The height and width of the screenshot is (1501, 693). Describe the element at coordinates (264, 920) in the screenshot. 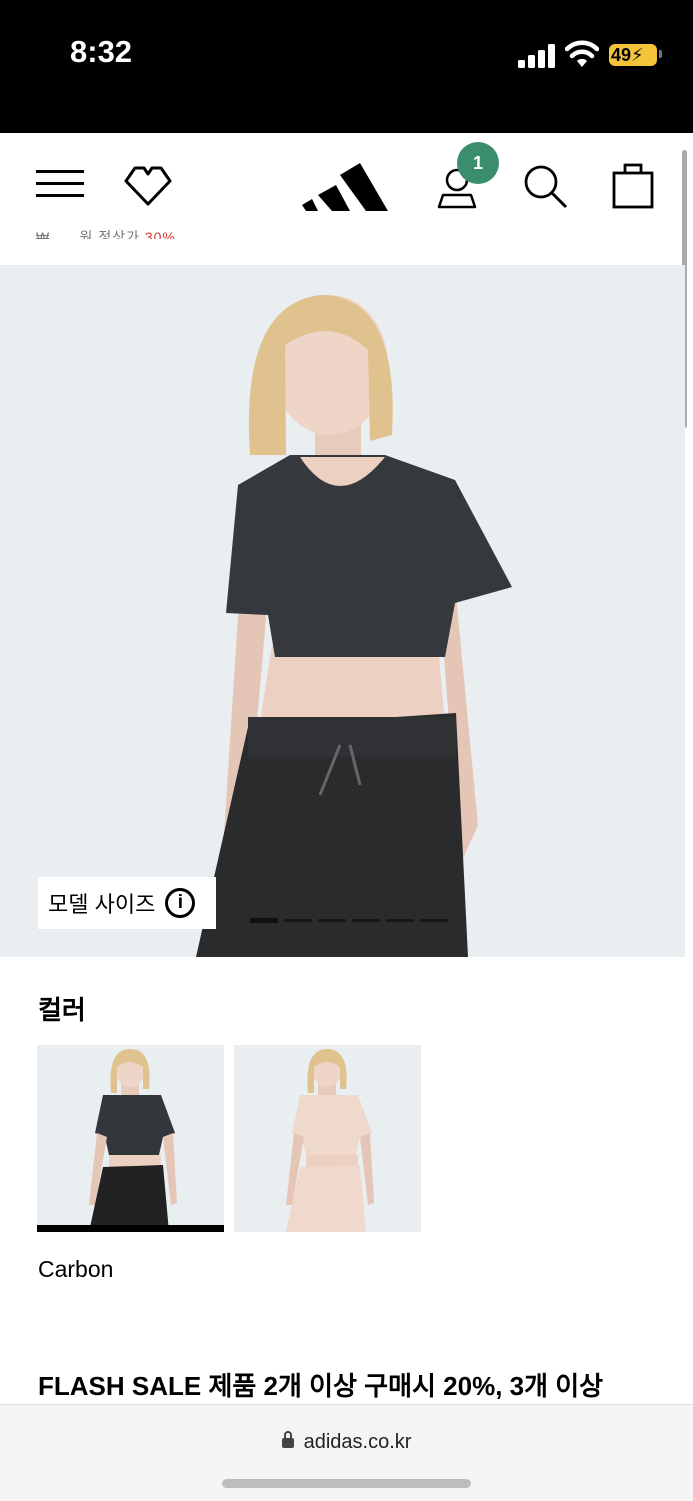

I see `pager-dot-active` at that location.